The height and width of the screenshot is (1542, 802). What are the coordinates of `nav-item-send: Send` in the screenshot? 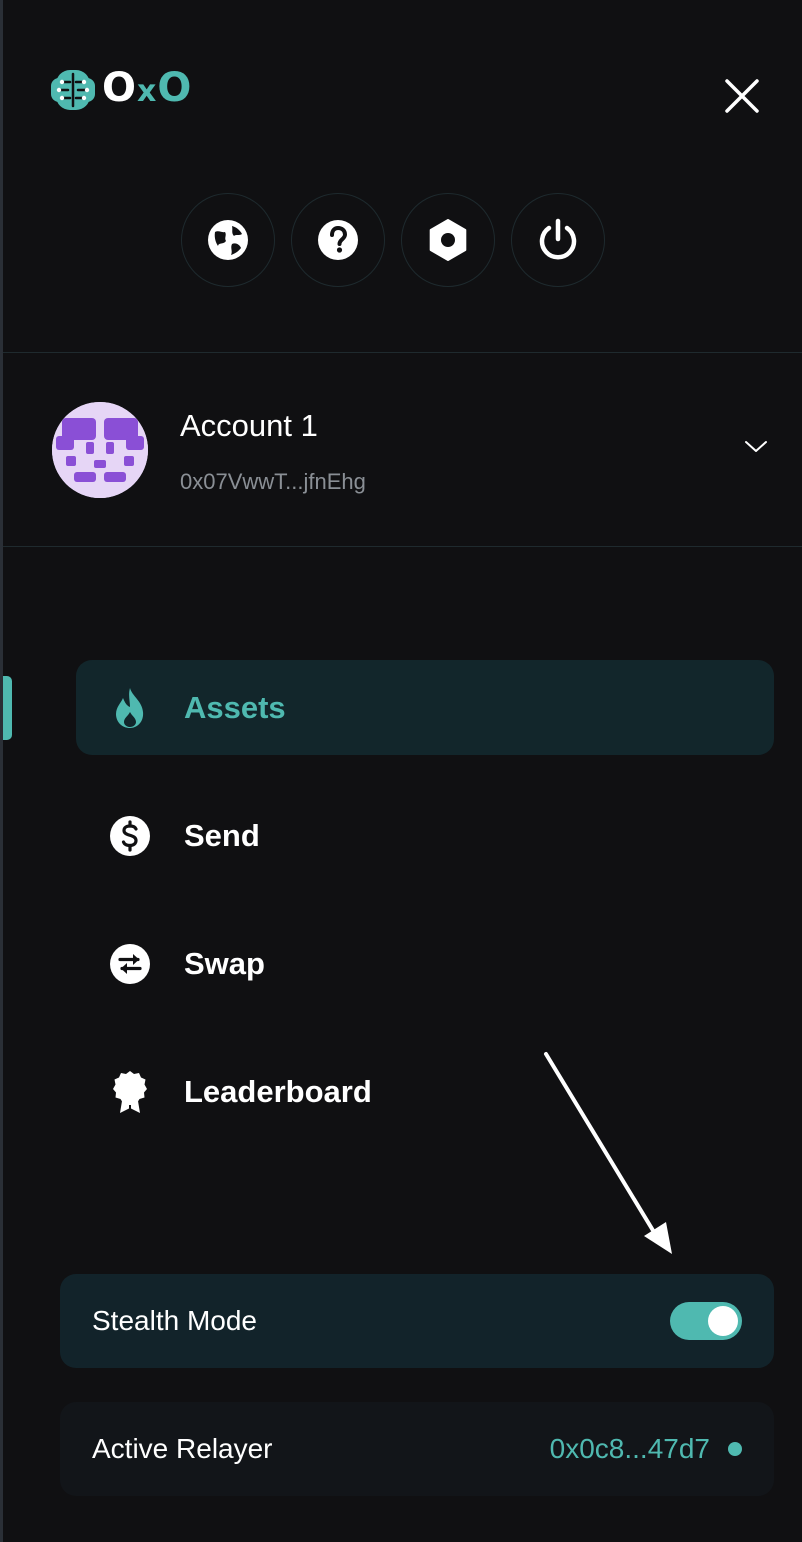 It's located at (425, 835).